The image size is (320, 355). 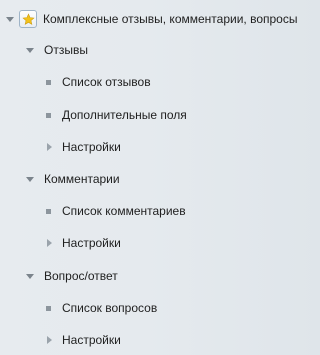 What do you see at coordinates (124, 115) in the screenshot?
I see `item-label: Дополнительные поля` at bounding box center [124, 115].